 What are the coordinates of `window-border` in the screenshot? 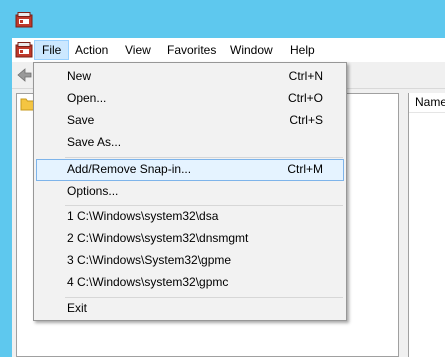 It's located at (6, 197).